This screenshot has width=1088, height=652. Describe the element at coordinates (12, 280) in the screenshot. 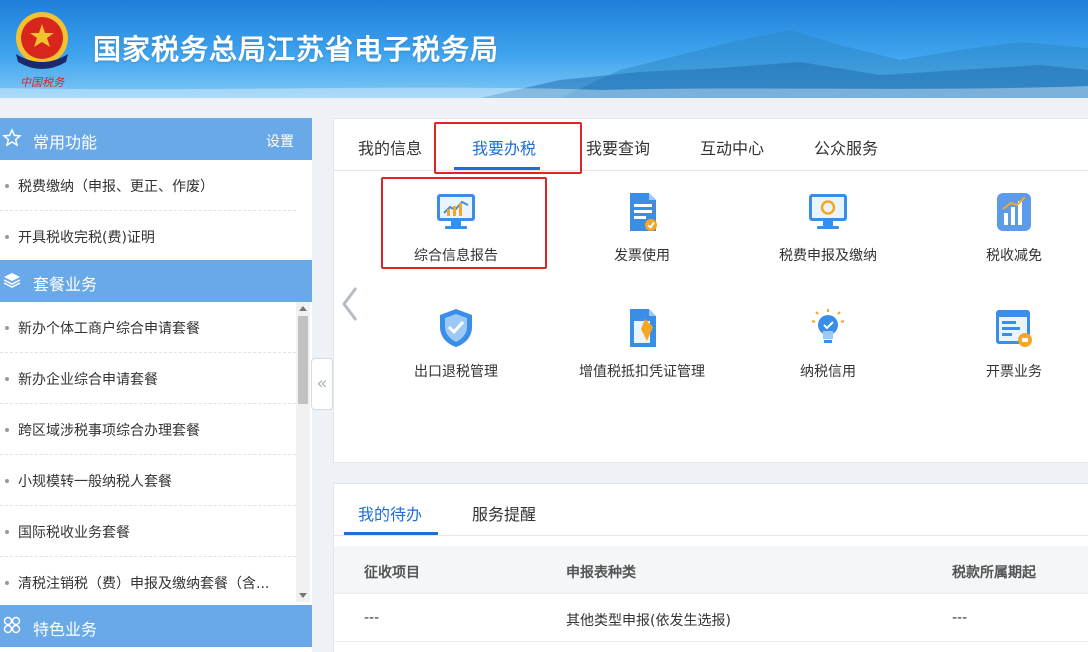

I see `layers-icon` at that location.